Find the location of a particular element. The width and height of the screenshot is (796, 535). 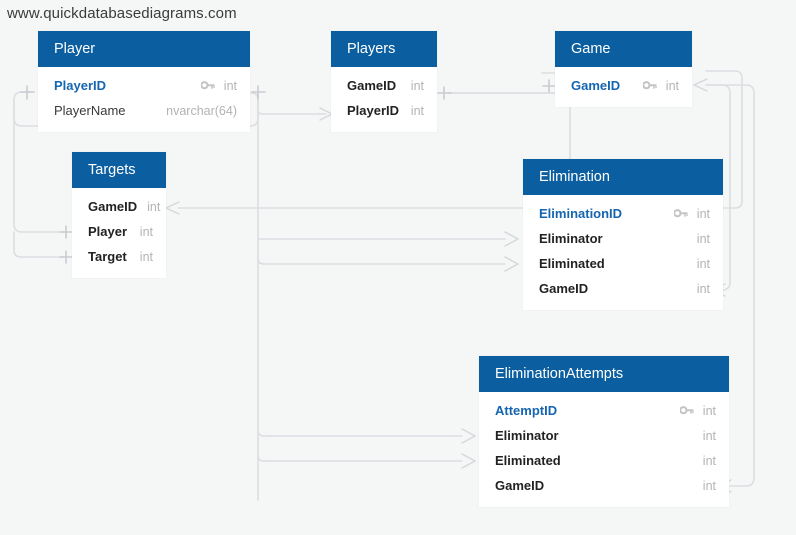

field-row: Player int is located at coordinates (119, 231).